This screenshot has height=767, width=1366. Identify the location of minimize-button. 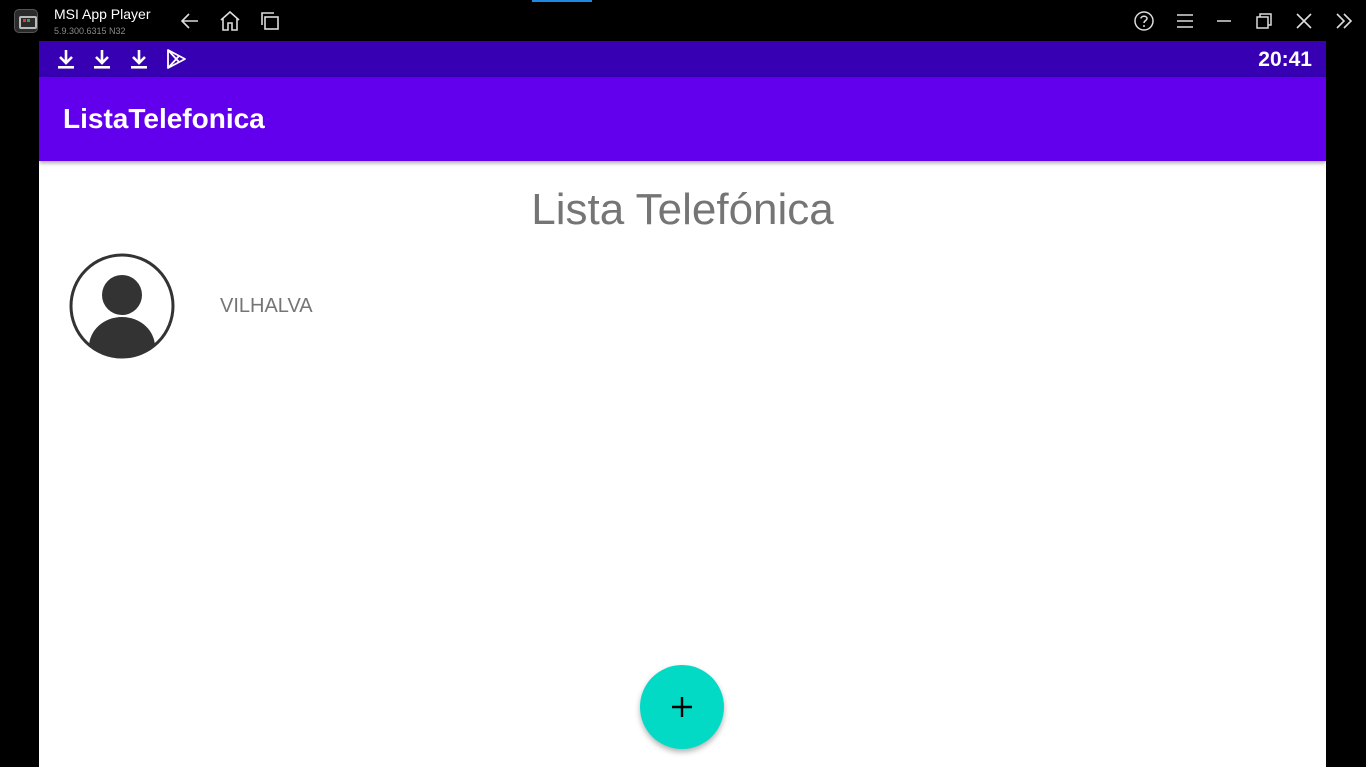
(1224, 21).